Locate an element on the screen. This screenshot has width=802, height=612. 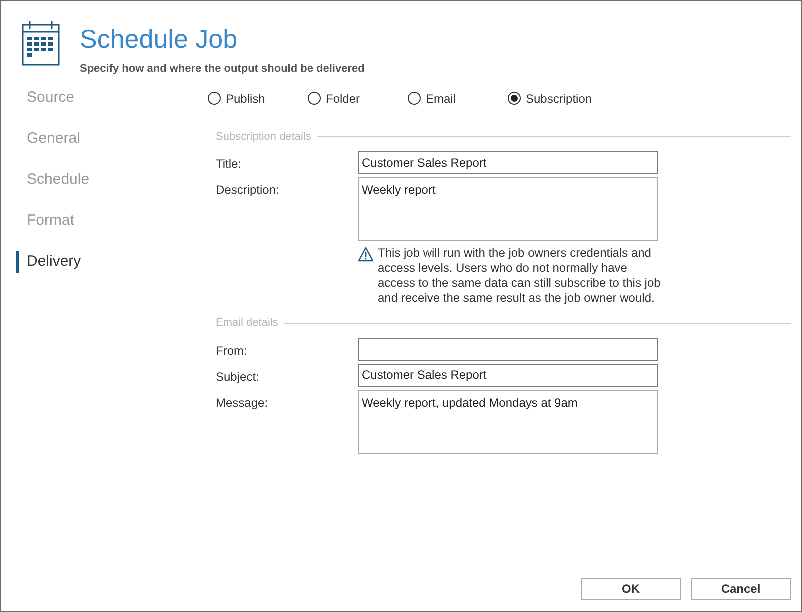
section-heading: Subscription details is located at coordinates (264, 137).